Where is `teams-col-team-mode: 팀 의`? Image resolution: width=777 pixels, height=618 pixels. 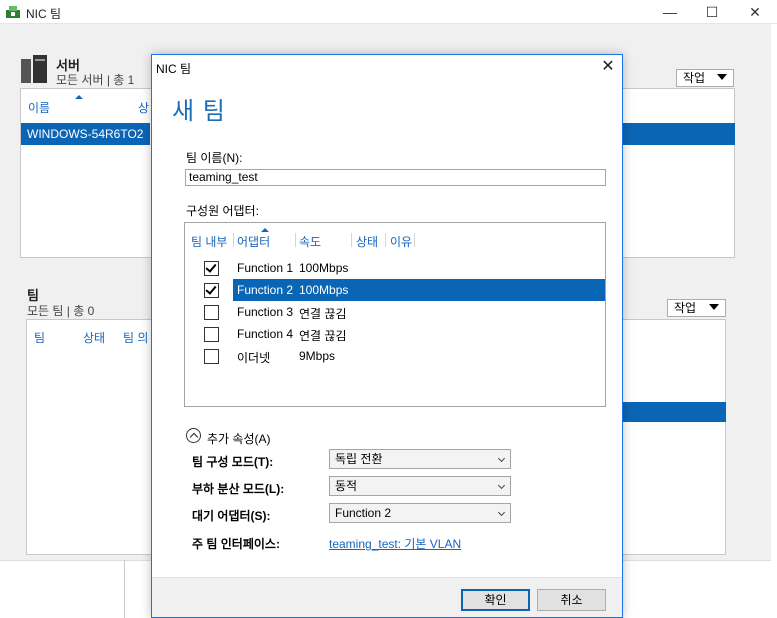 teams-col-team-mode: 팀 의 is located at coordinates (135, 337).